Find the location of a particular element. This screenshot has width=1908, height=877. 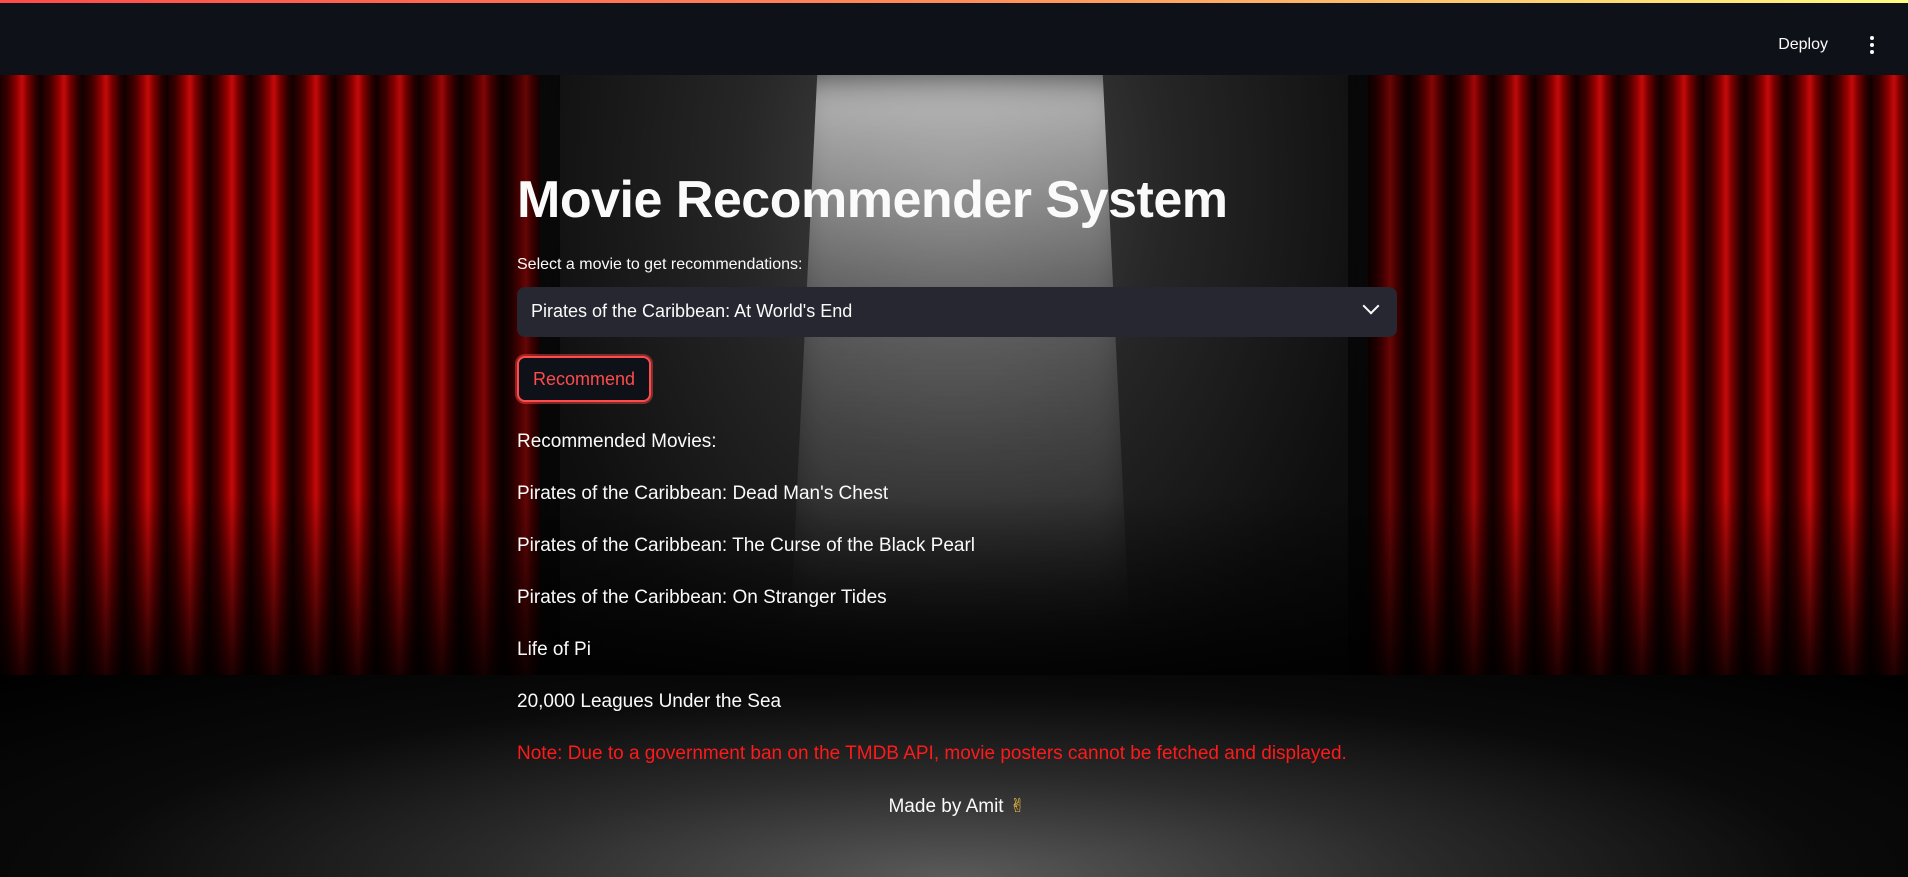

movie-select-value: Pirates of the Caribbean: At World's End is located at coordinates (692, 311).